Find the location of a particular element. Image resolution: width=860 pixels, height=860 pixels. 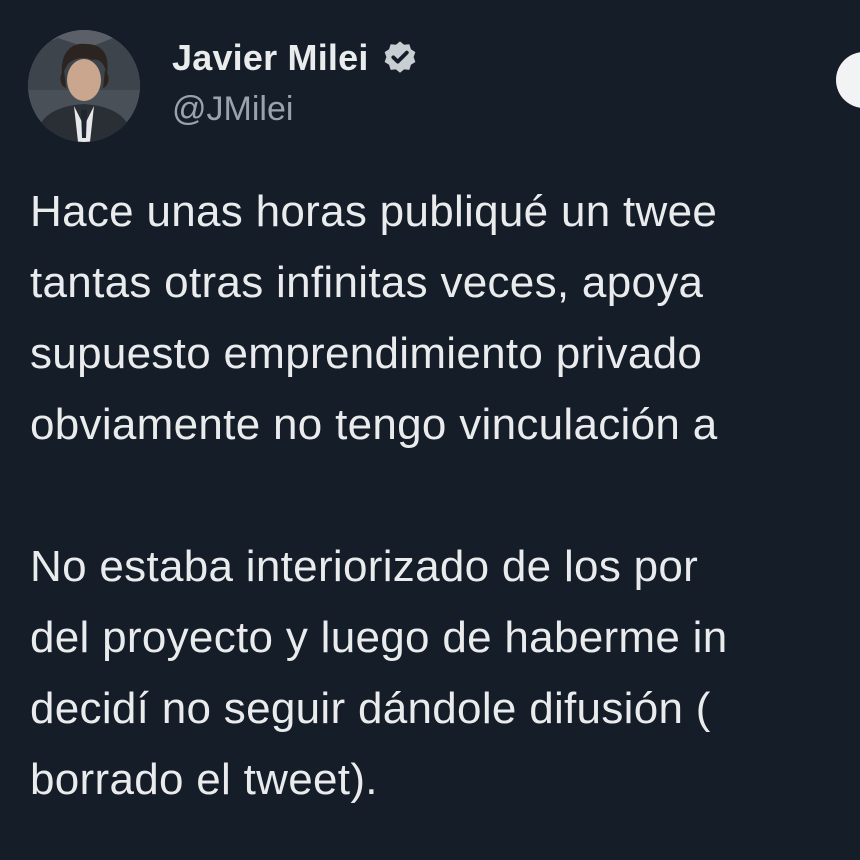

tweet-text-line: Hace unas horas publiqué un twee is located at coordinates (374, 211).